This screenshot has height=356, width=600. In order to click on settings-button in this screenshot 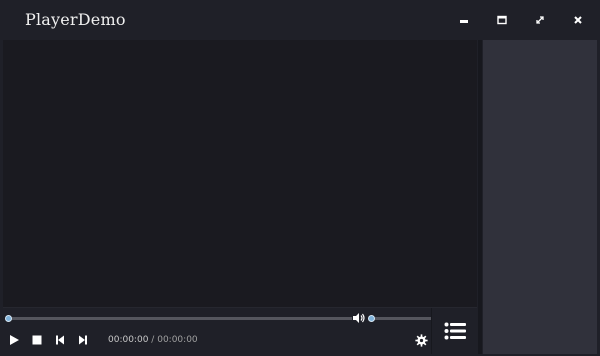, I will do `click(421, 340)`.